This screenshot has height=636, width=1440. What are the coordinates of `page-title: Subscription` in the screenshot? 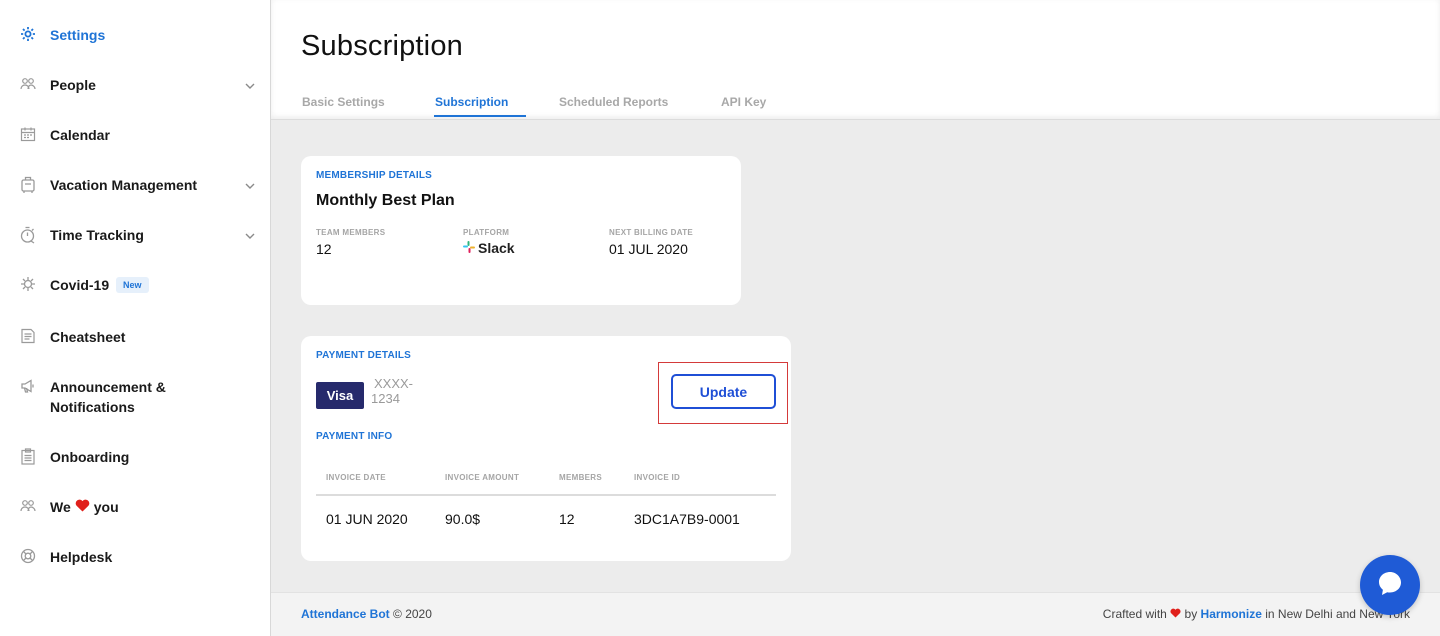 It's located at (382, 46).